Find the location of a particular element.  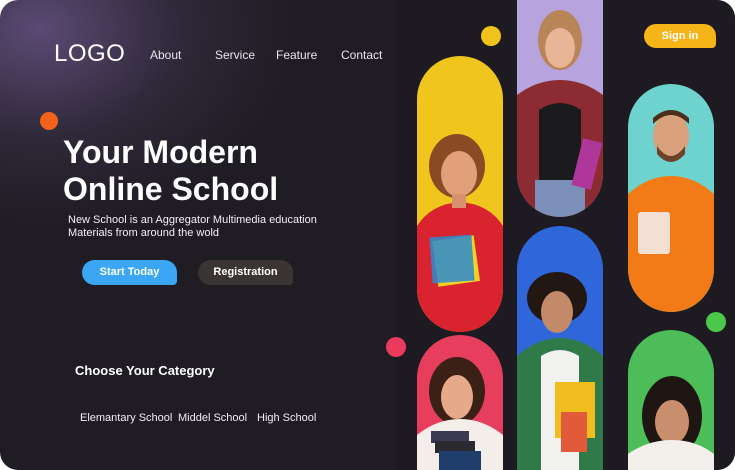

start-today-button: Start Today is located at coordinates (129, 272).